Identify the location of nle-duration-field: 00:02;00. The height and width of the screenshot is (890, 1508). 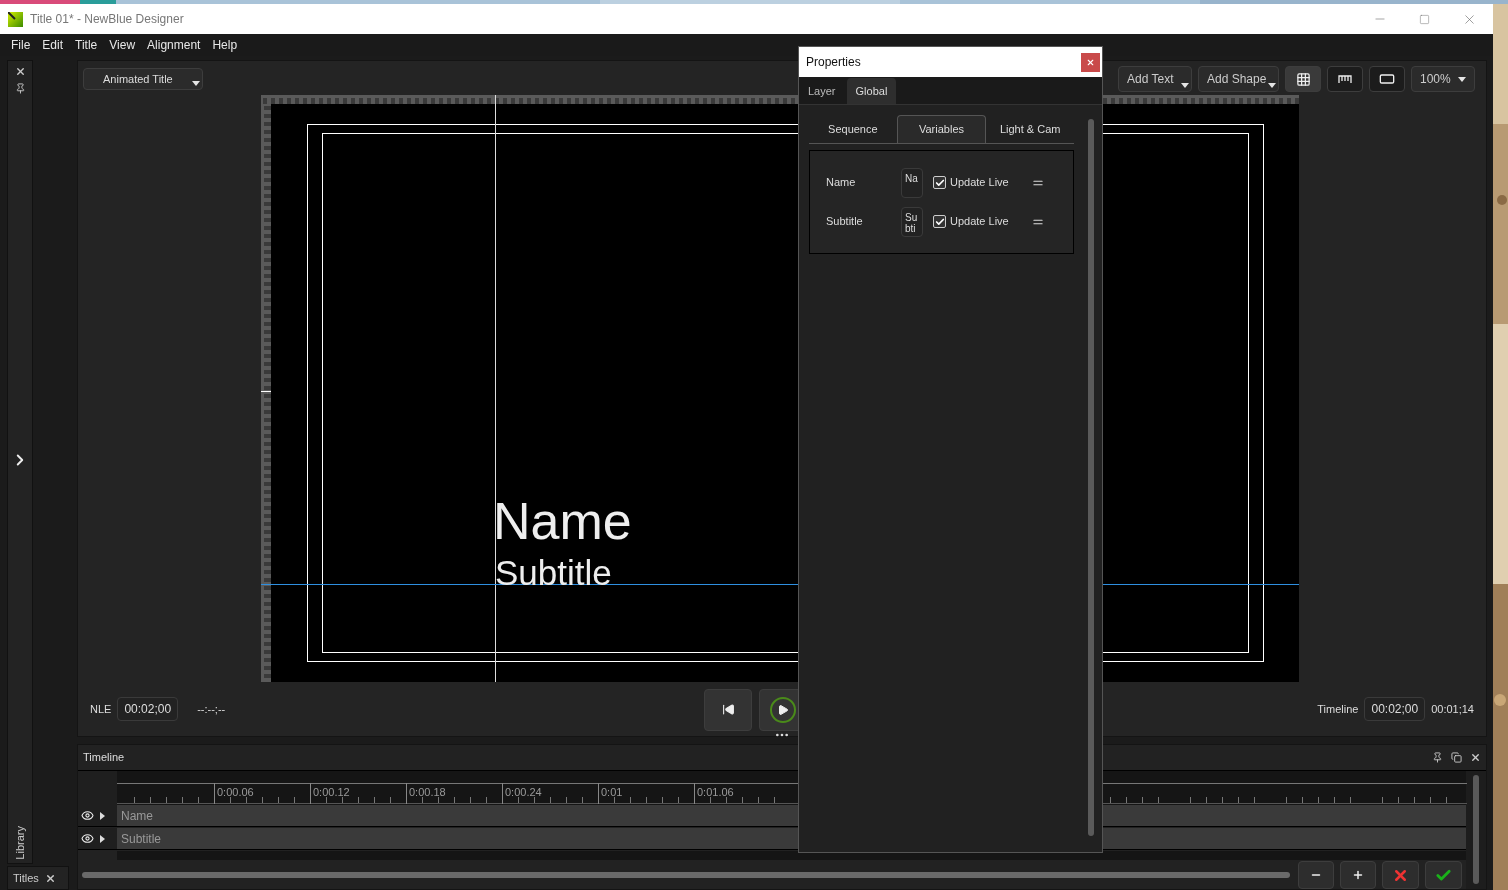
(148, 709).